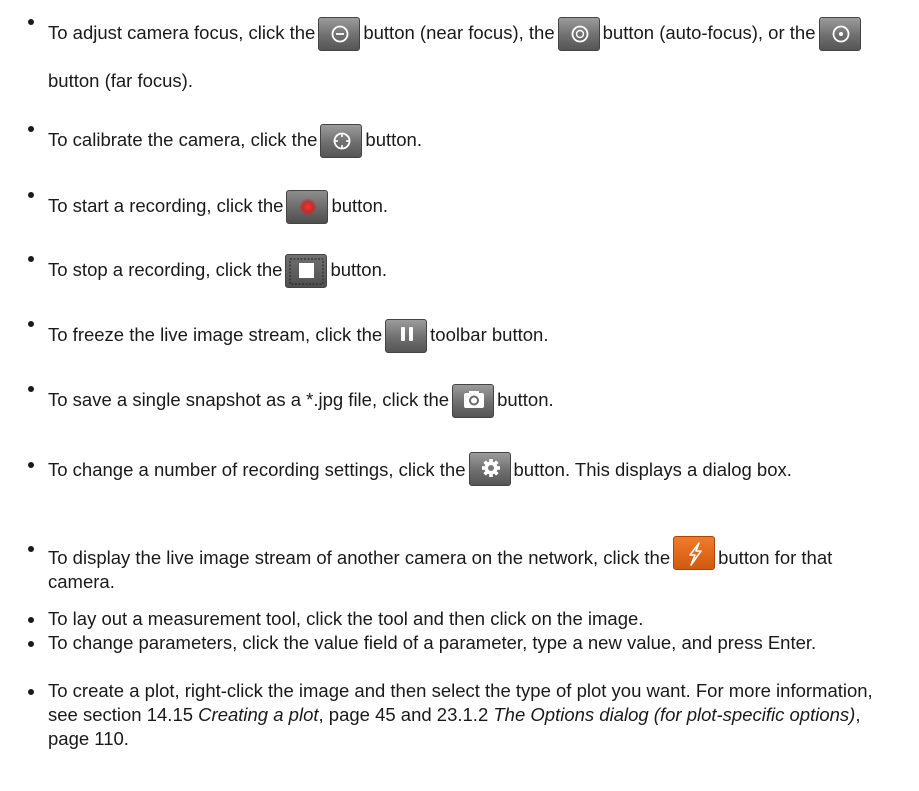 The image size is (919, 791). I want to click on settings-text-2: button. This displays a dialog box., so click(652, 469).